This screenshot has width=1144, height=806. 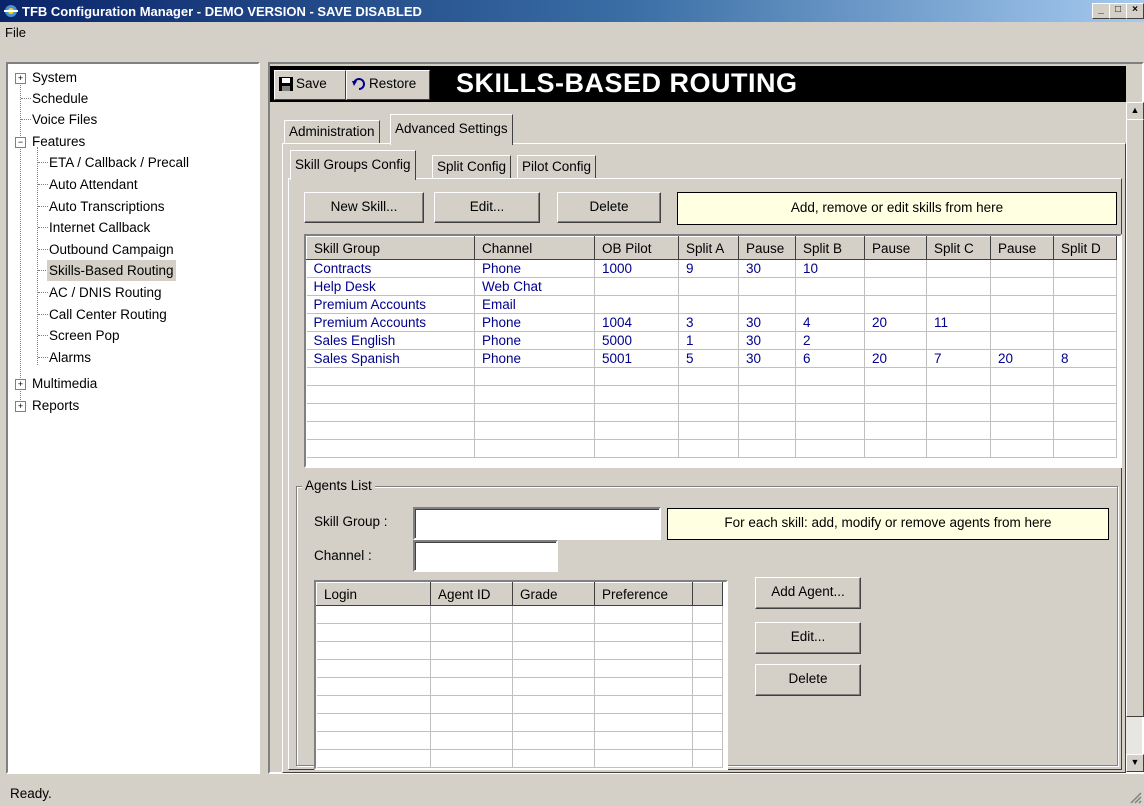 What do you see at coordinates (485, 556) in the screenshot?
I see `channel-field` at bounding box center [485, 556].